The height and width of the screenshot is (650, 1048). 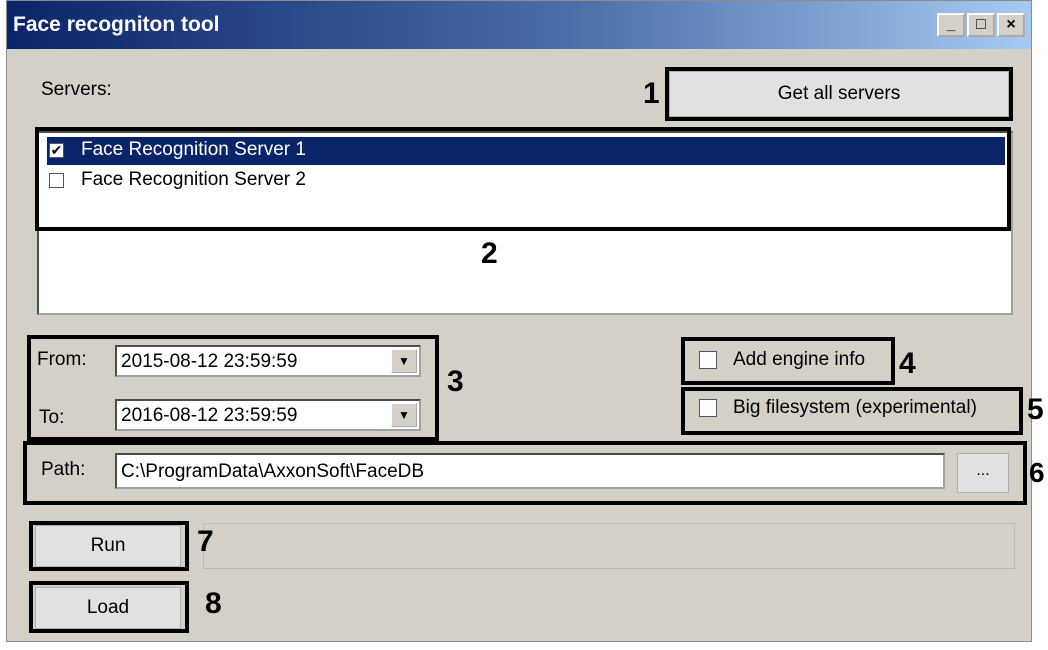 I want to click on callout-number-1: 1, so click(x=651, y=93).